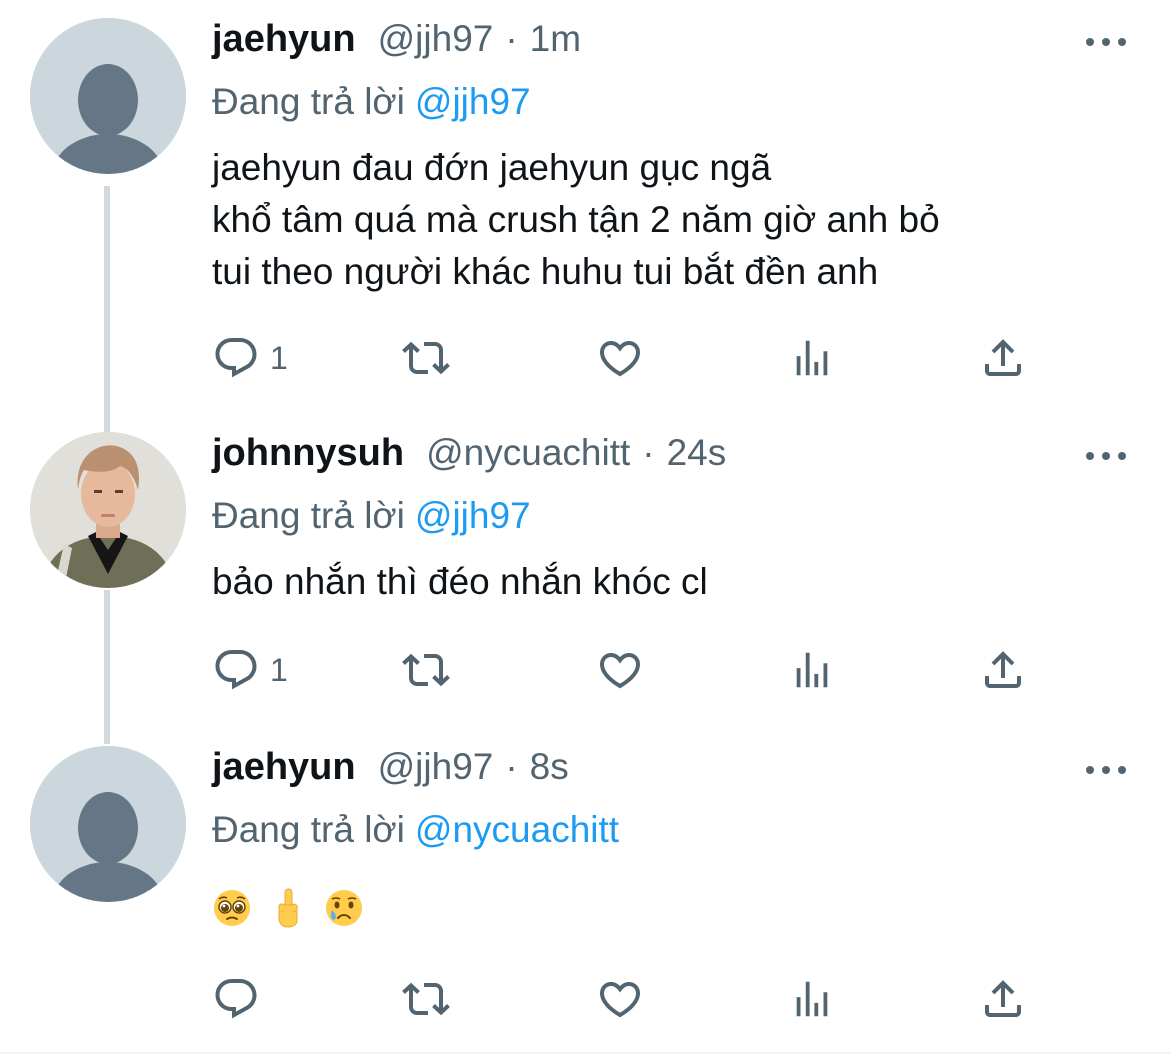 The width and height of the screenshot is (1170, 1054). What do you see at coordinates (288, 908) in the screenshot?
I see `middle-finger-icon` at bounding box center [288, 908].